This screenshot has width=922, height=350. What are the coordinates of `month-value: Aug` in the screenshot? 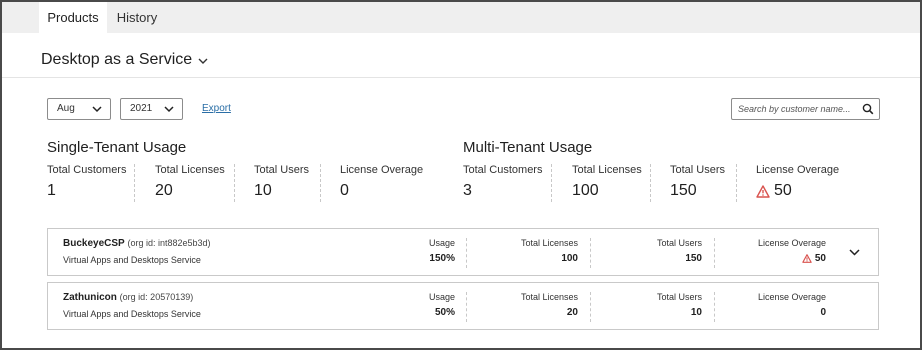 It's located at (66, 108).